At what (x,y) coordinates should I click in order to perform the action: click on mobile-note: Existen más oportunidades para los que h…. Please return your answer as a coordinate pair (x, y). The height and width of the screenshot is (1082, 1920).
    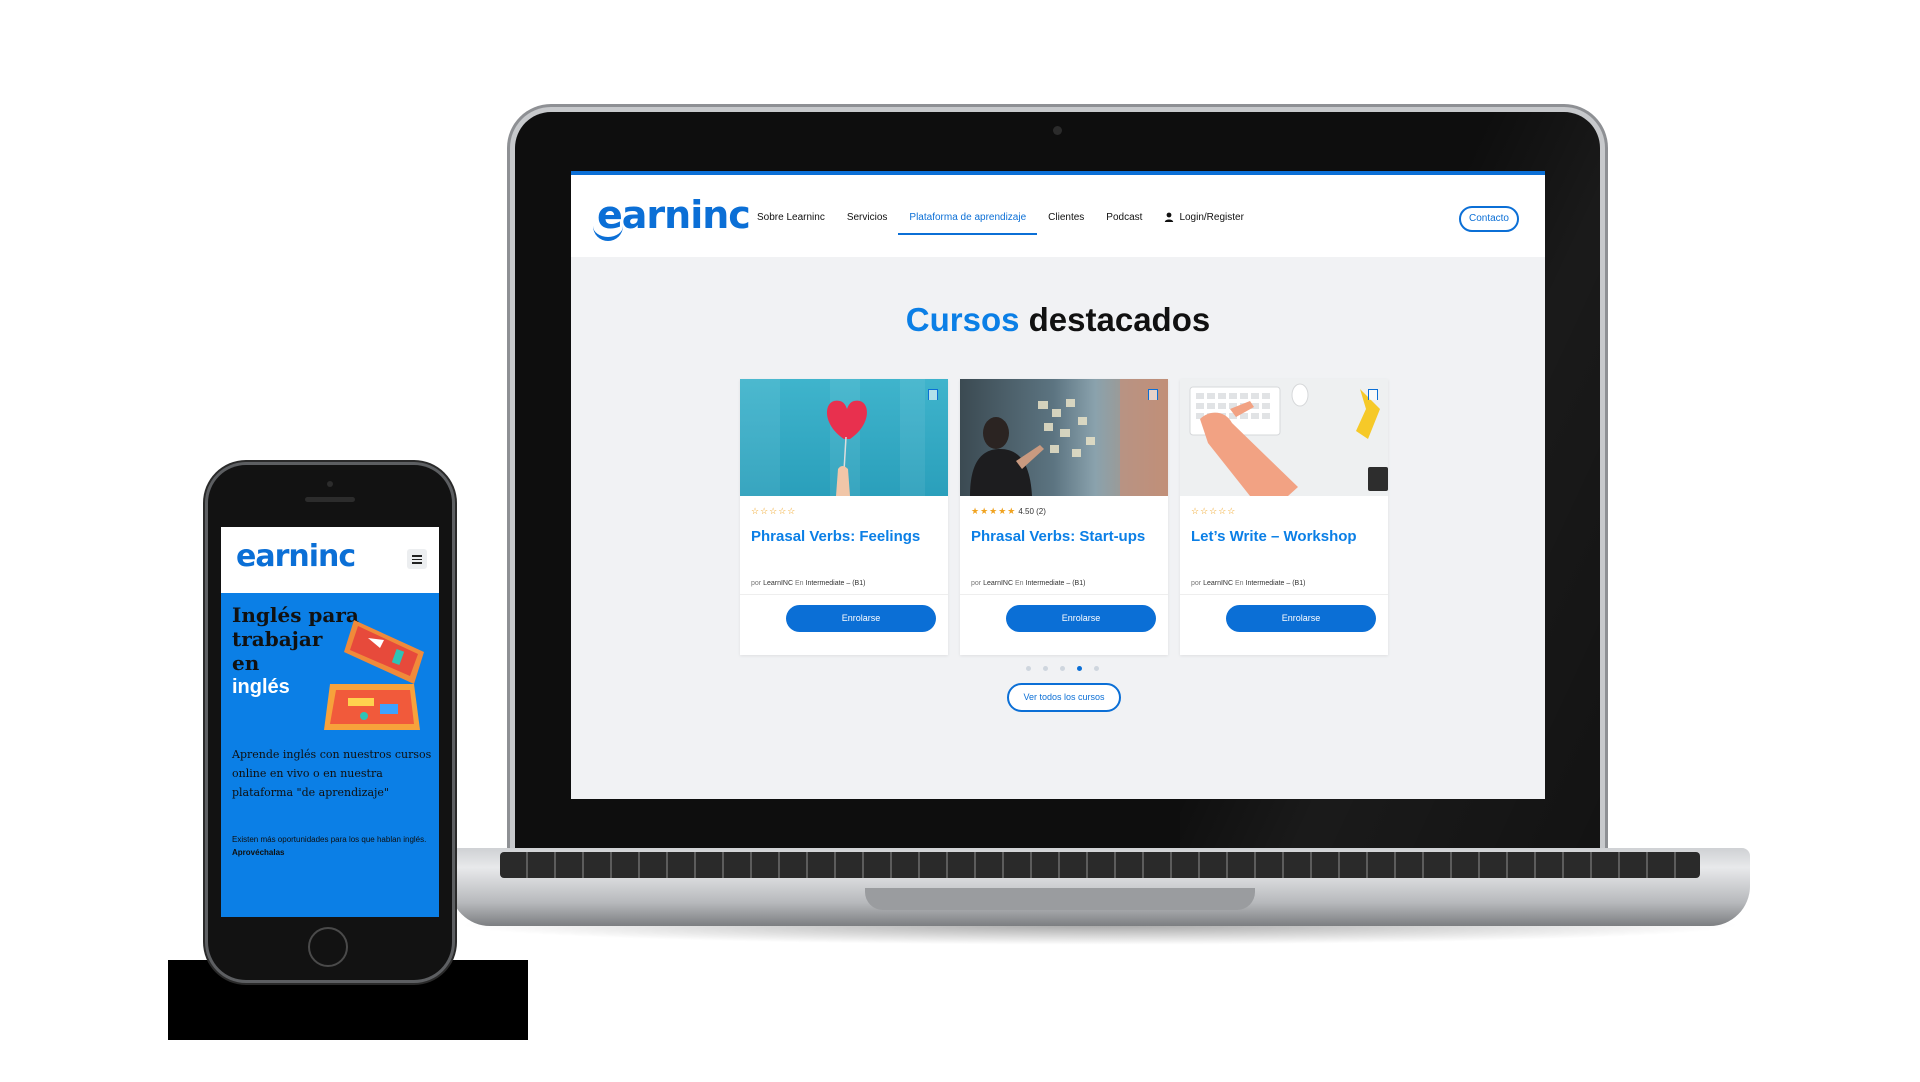
    Looking at the image, I should click on (332, 846).